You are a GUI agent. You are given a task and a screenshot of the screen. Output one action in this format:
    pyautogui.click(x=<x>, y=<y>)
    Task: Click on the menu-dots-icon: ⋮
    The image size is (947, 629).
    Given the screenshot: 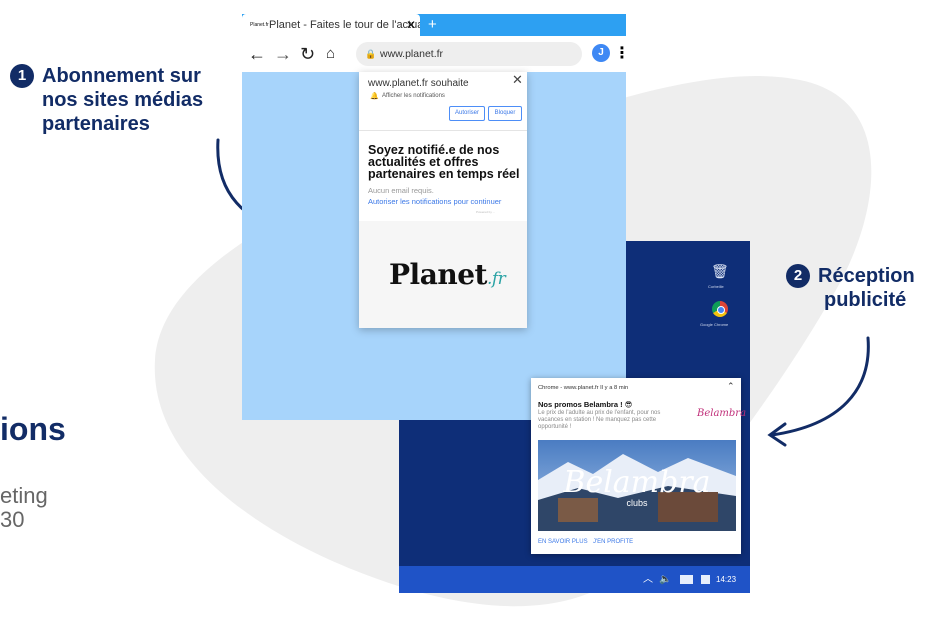 What is the action you would take?
    pyautogui.click(x=622, y=54)
    